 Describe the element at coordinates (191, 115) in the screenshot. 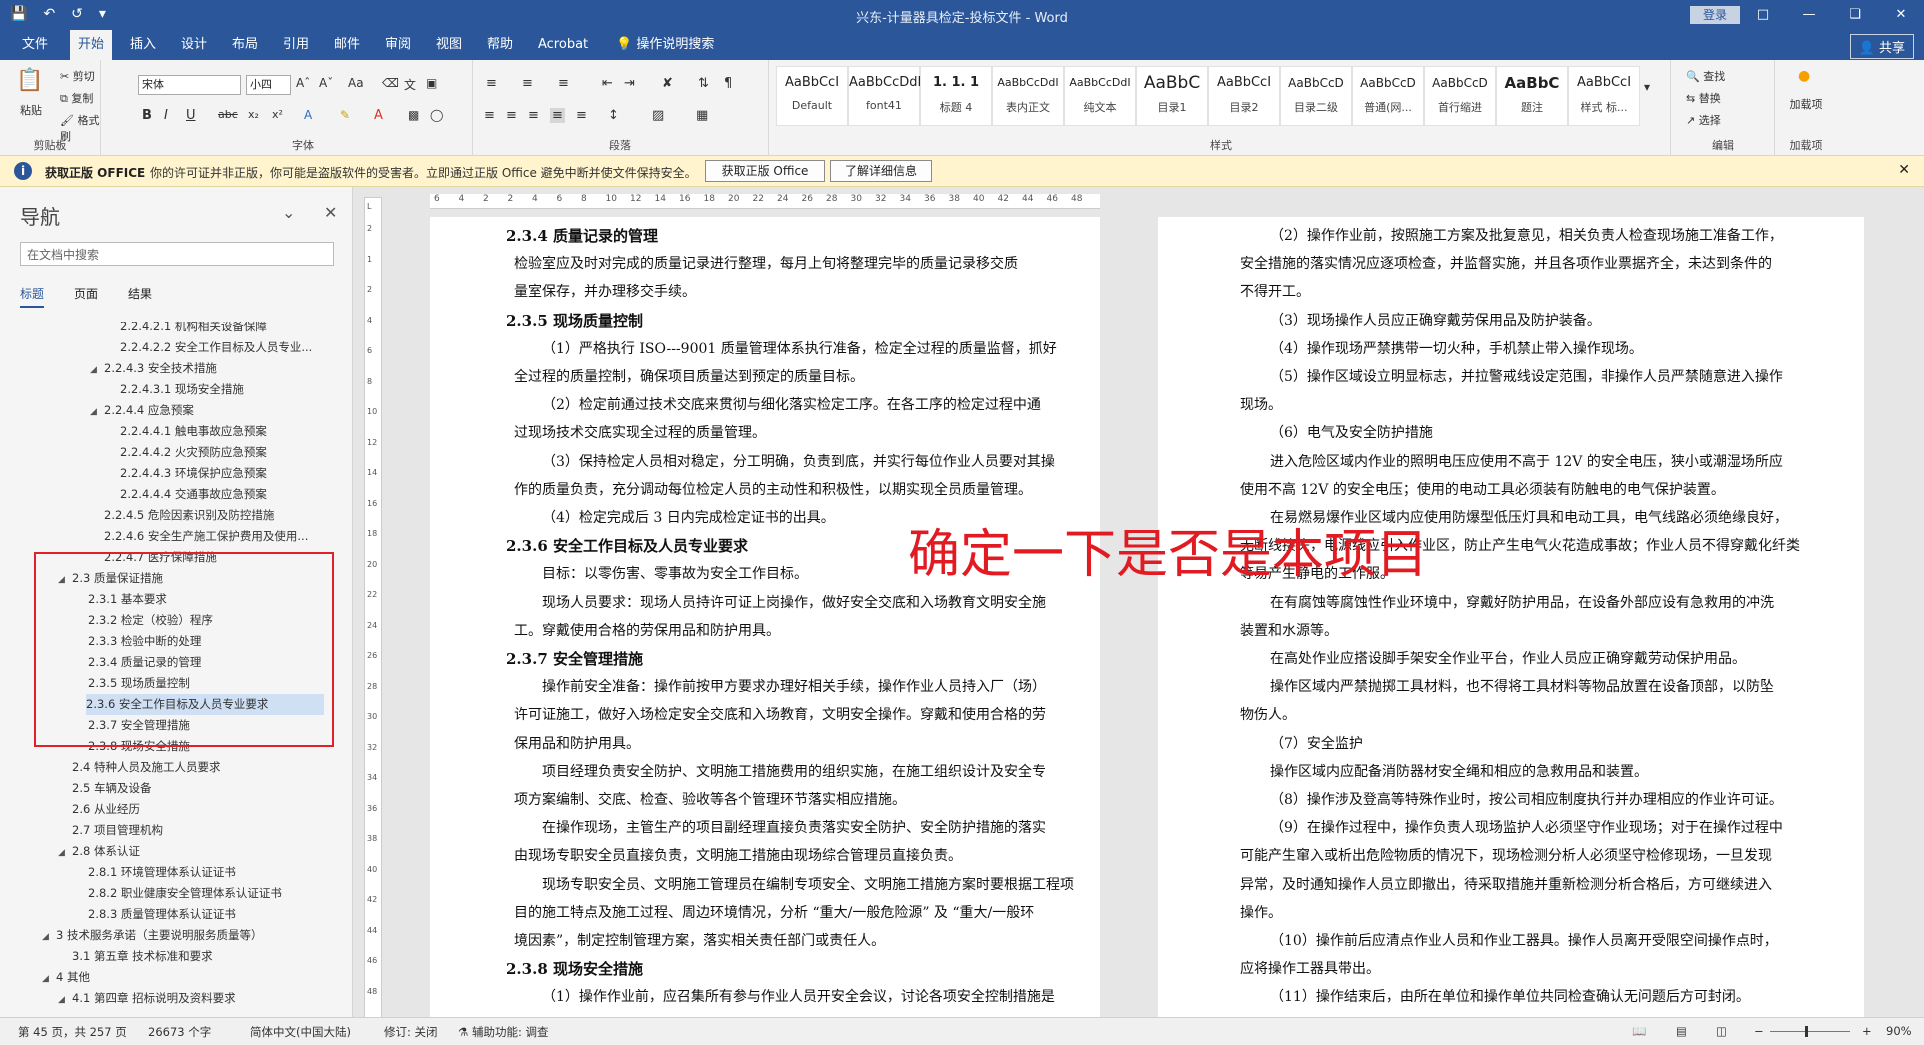

I see `underline-icon: U` at that location.